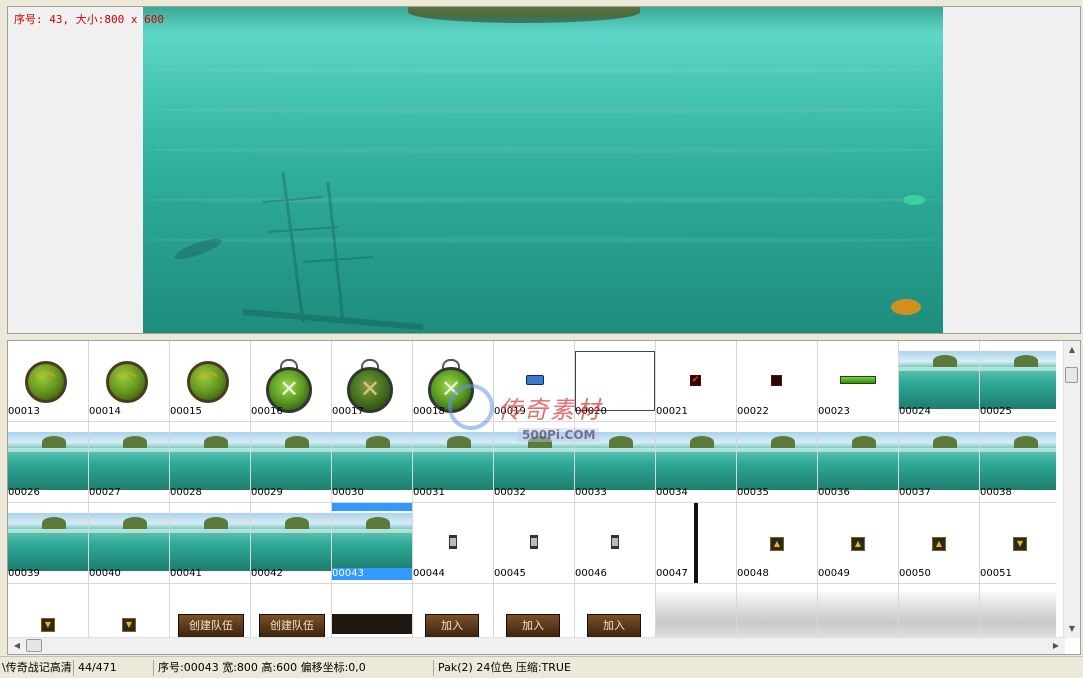 The image size is (1083, 678). I want to click on scroll-down-icon: ▼, so click(1072, 629).